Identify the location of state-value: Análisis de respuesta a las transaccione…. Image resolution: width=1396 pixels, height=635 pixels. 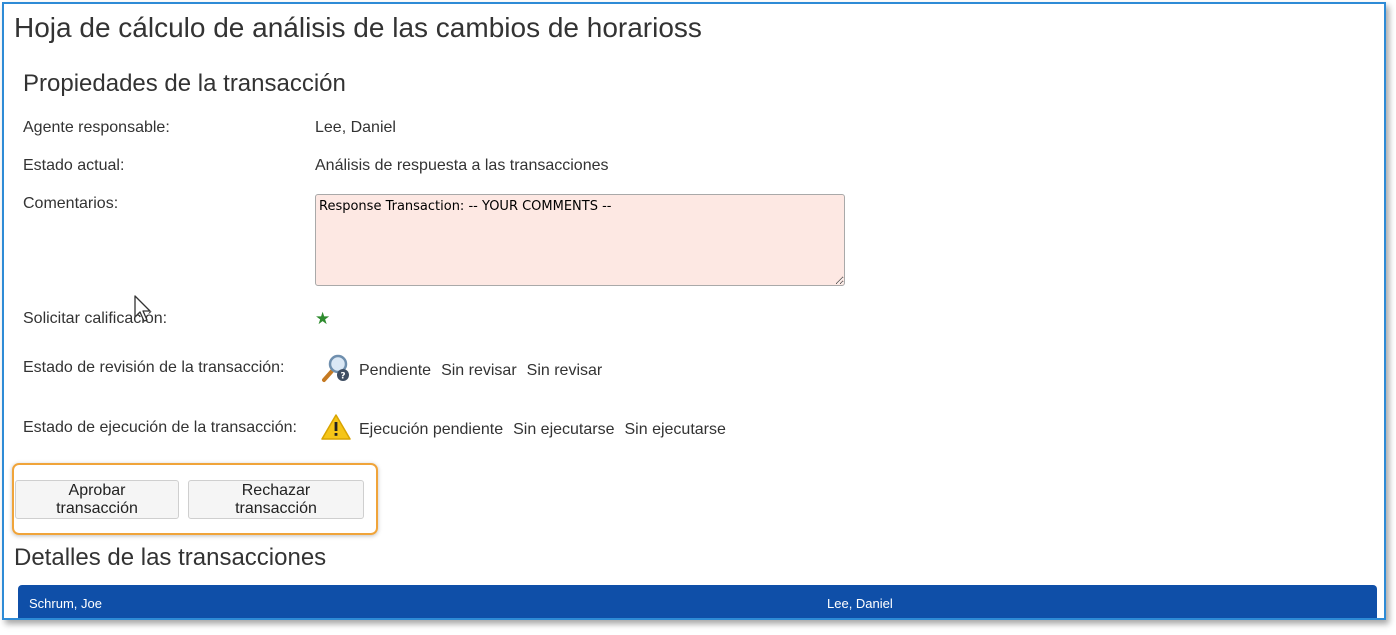
(462, 165).